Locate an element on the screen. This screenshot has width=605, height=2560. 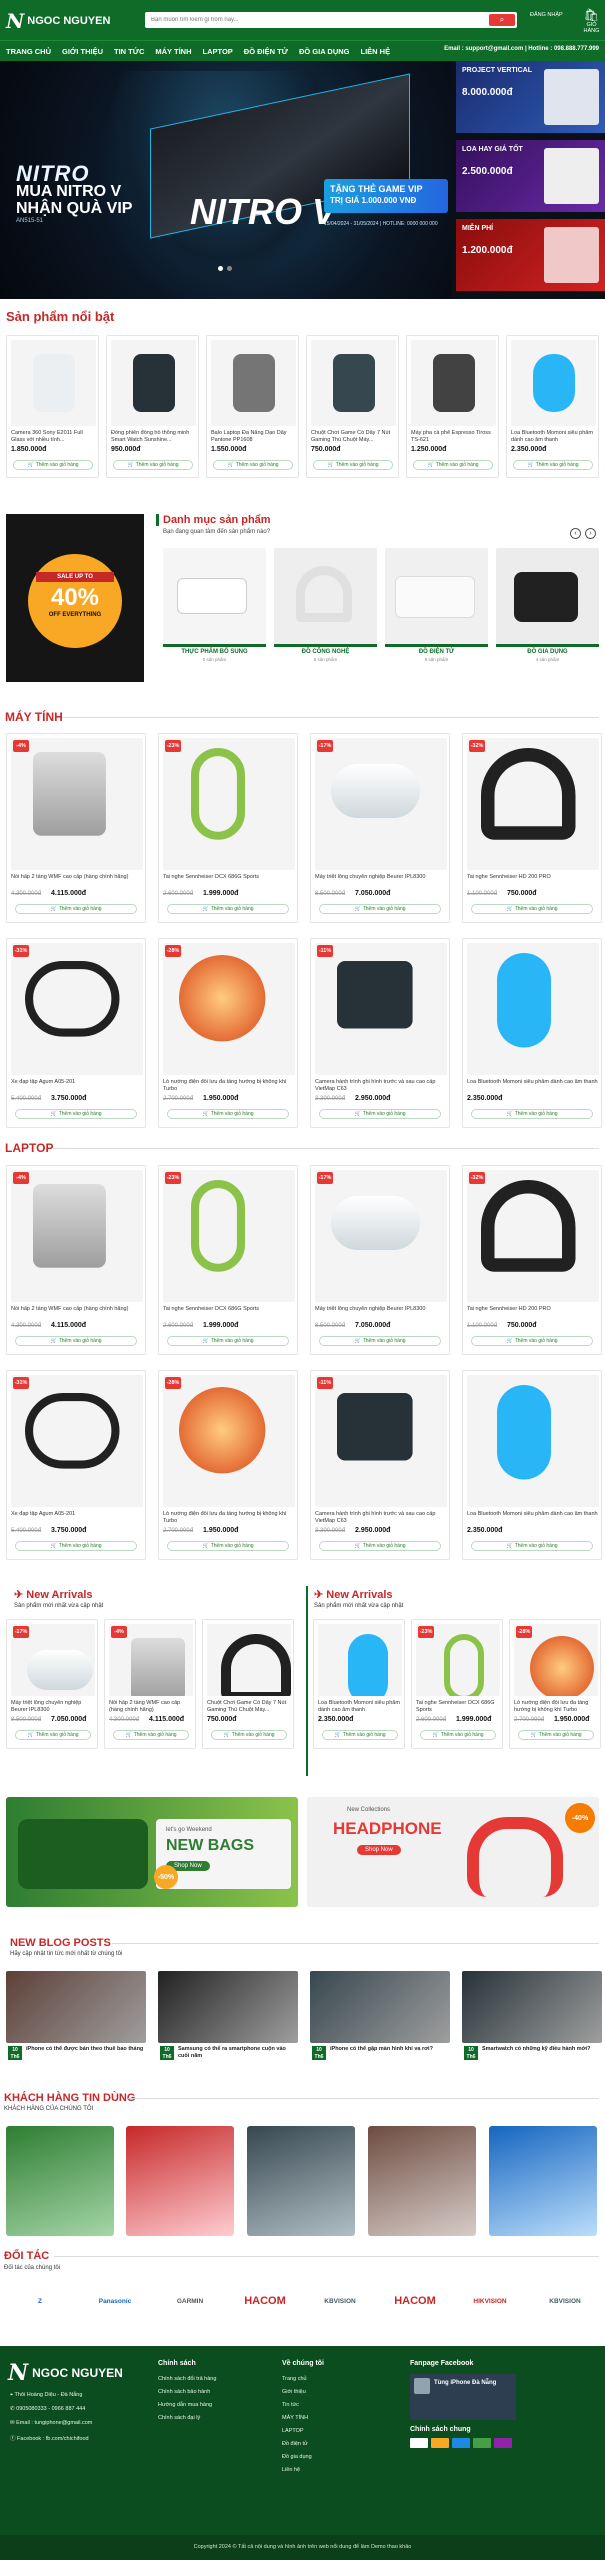
partner-logo: HIKVISION is located at coordinates (490, 2301).